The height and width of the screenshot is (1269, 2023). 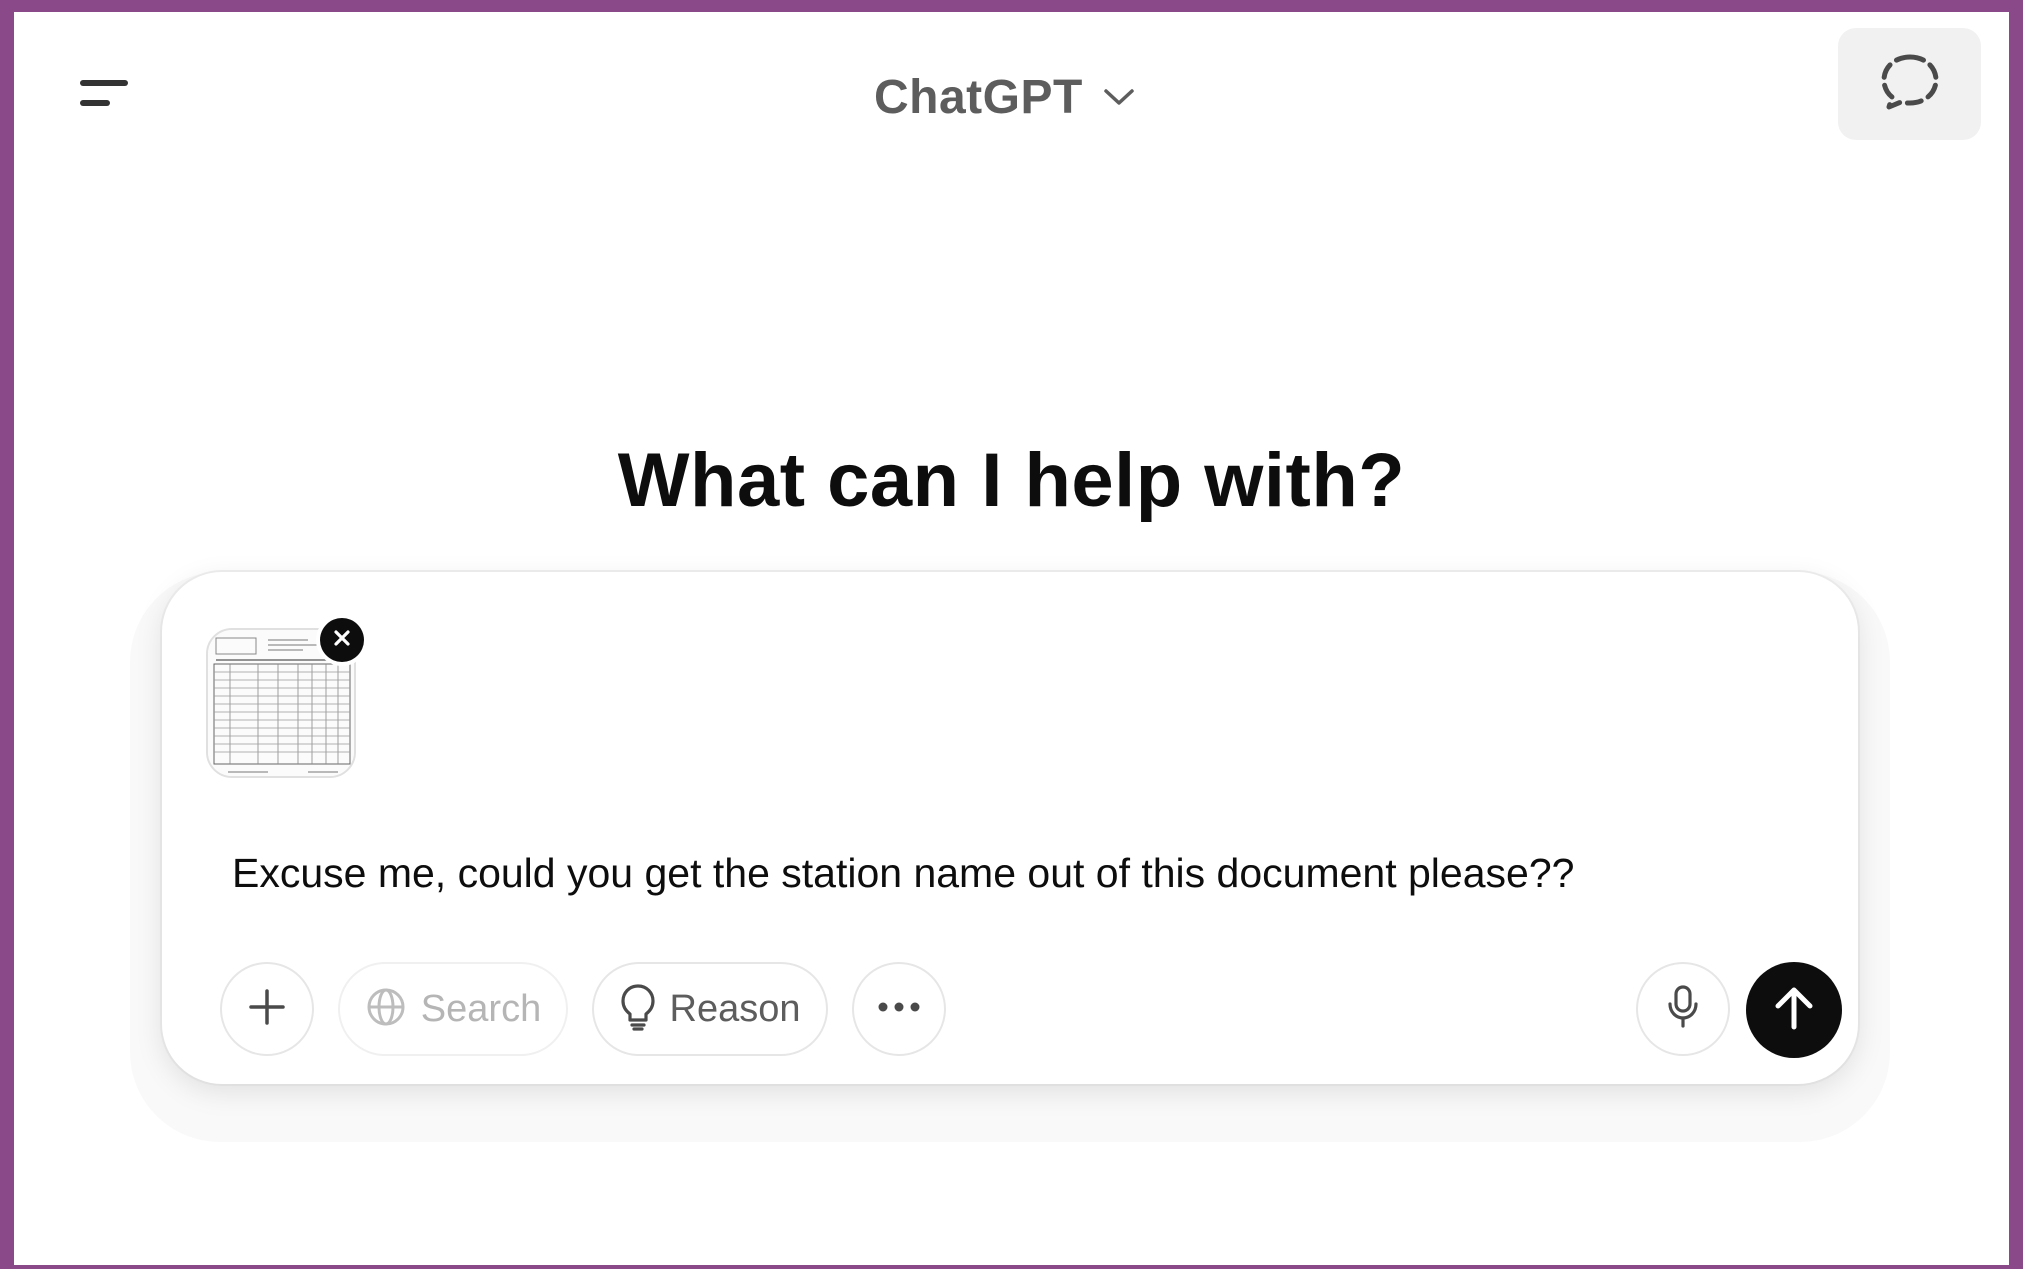 What do you see at coordinates (1011, 480) in the screenshot?
I see `page-heading: What can I help with?` at bounding box center [1011, 480].